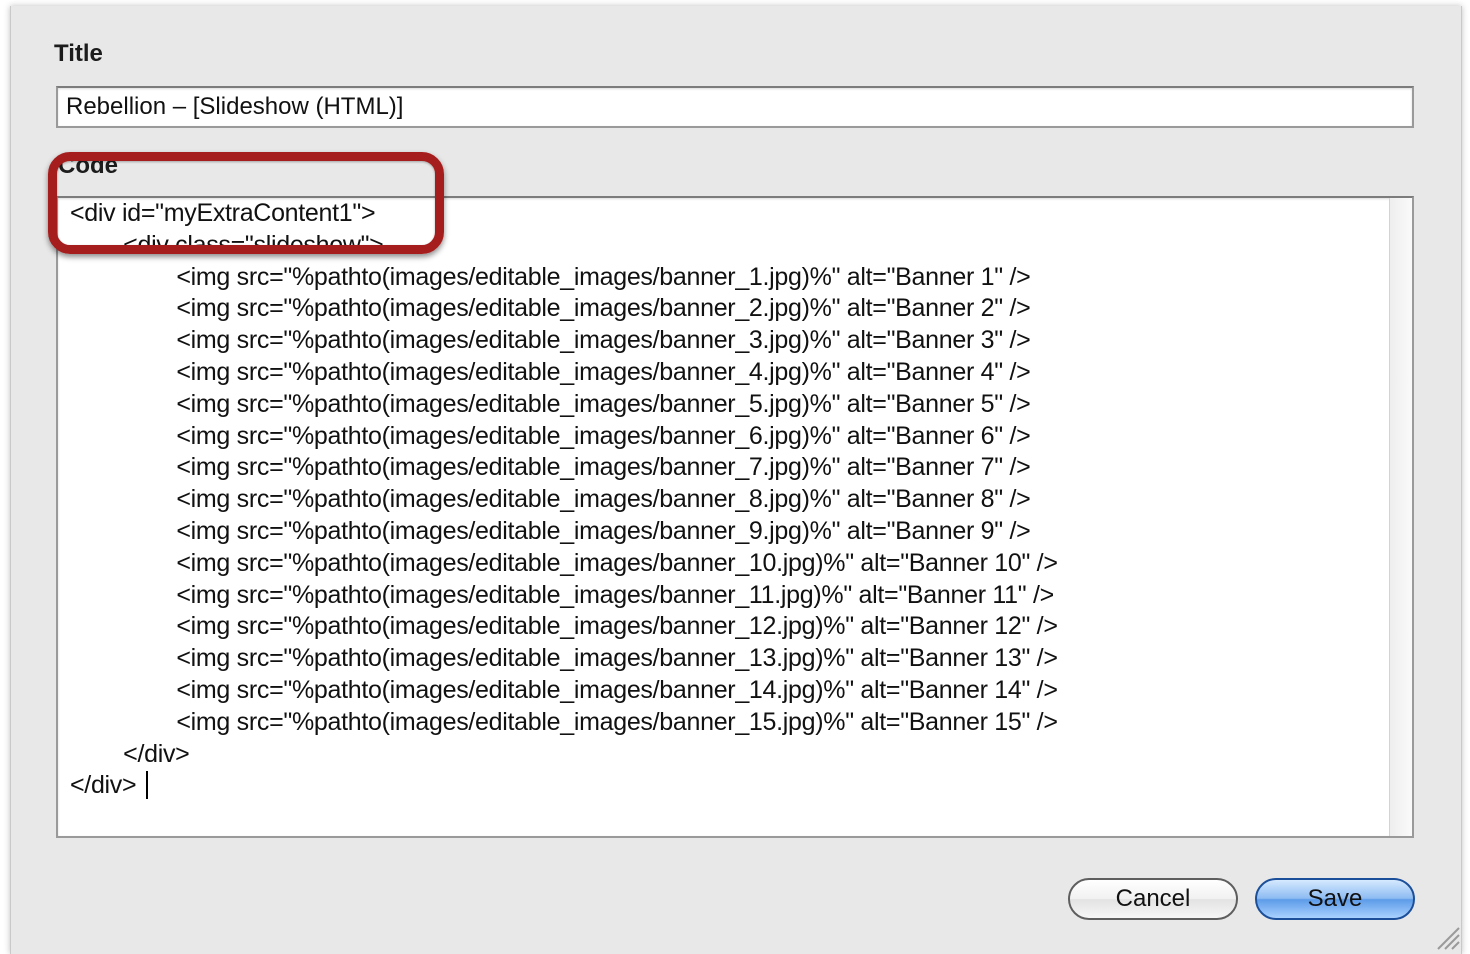 The image size is (1470, 954). Describe the element at coordinates (735, 107) in the screenshot. I see `title-input` at that location.